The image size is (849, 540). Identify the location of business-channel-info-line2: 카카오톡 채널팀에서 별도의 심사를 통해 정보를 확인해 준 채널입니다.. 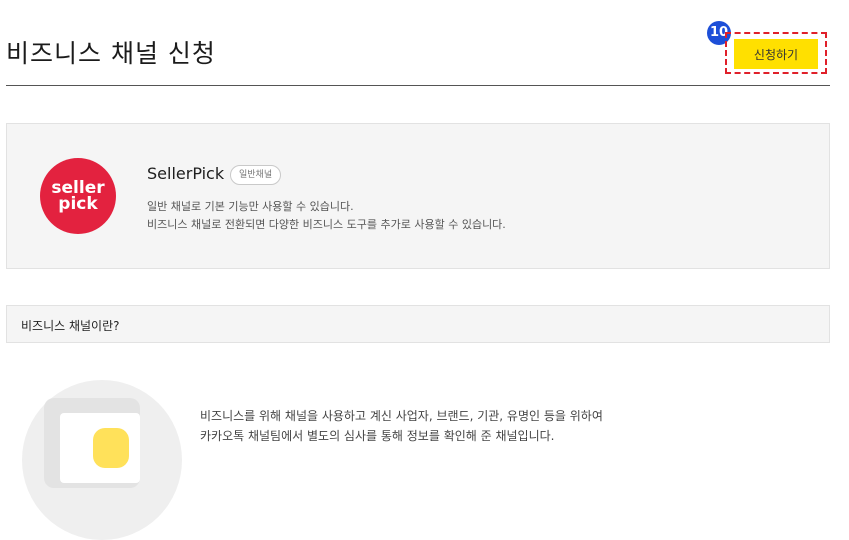
(377, 436).